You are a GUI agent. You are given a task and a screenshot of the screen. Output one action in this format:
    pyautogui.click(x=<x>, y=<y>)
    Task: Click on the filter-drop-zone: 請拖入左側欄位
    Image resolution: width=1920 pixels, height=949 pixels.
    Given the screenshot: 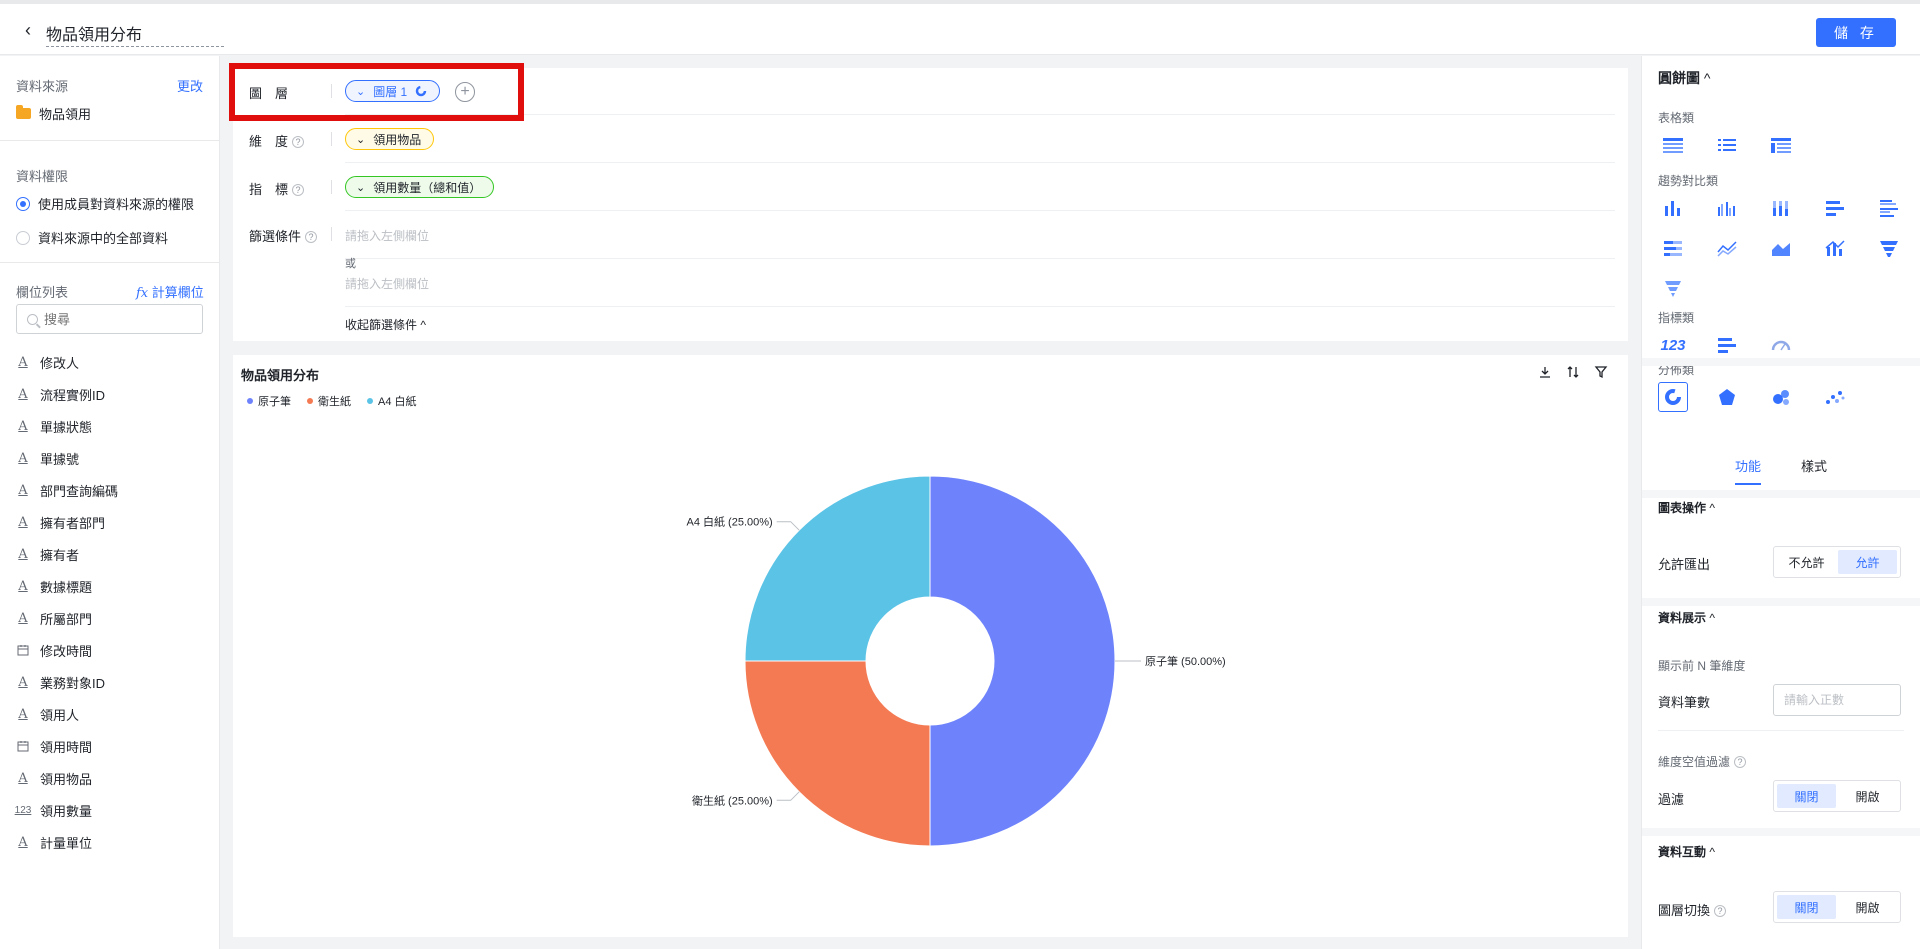 What is the action you would take?
    pyautogui.click(x=387, y=235)
    